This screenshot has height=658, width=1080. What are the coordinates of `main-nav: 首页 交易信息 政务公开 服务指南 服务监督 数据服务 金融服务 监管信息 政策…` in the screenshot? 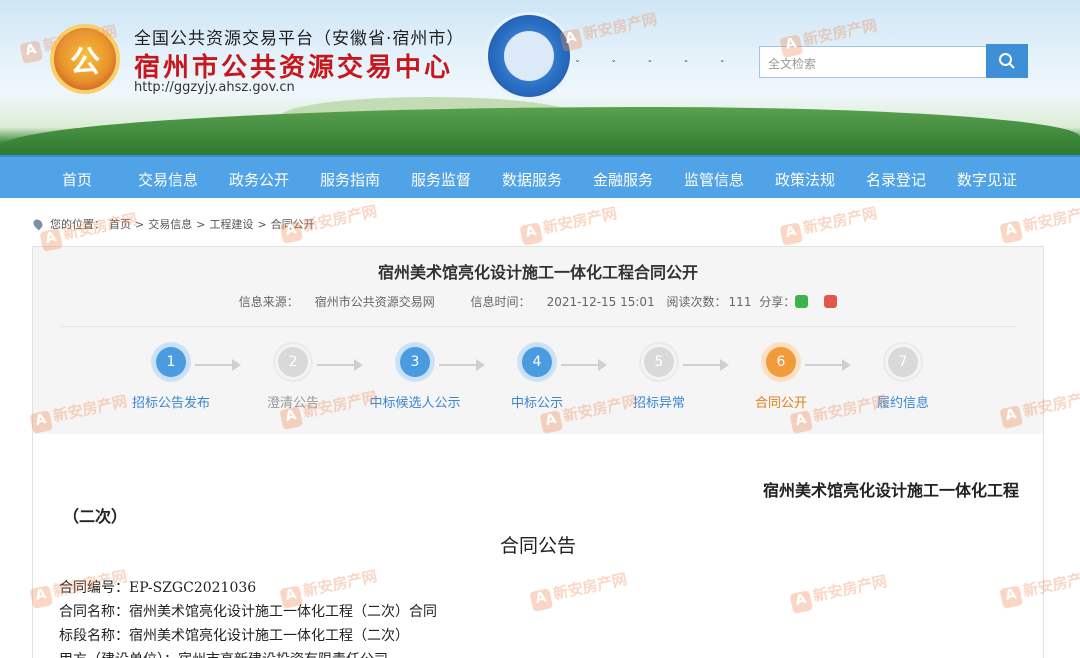 It's located at (540, 176).